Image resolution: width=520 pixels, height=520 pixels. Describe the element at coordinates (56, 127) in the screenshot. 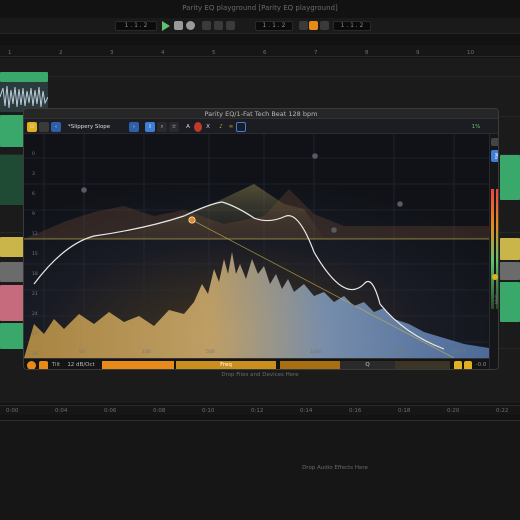

I see `prev-preset-icon: ‹` at that location.